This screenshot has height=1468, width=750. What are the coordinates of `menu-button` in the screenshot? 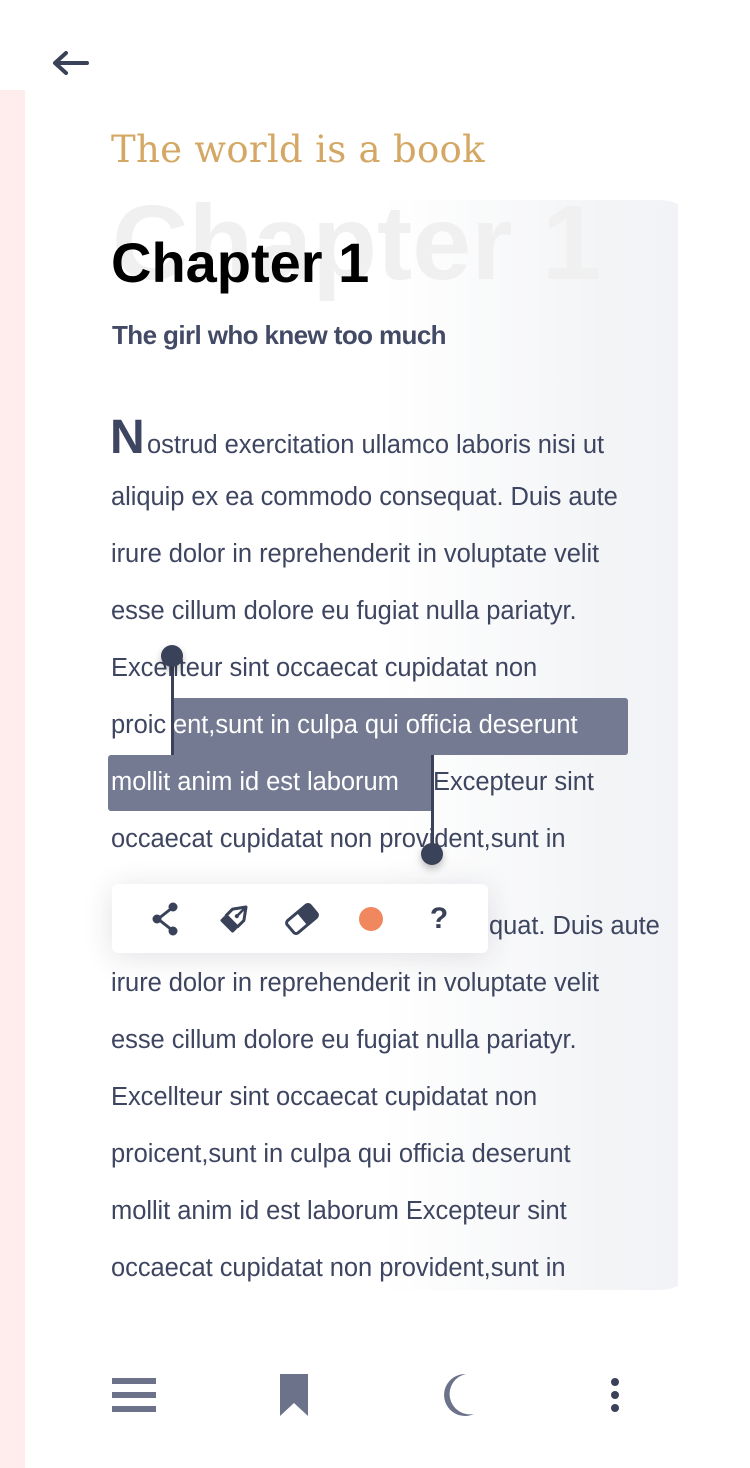 It's located at (134, 1395).